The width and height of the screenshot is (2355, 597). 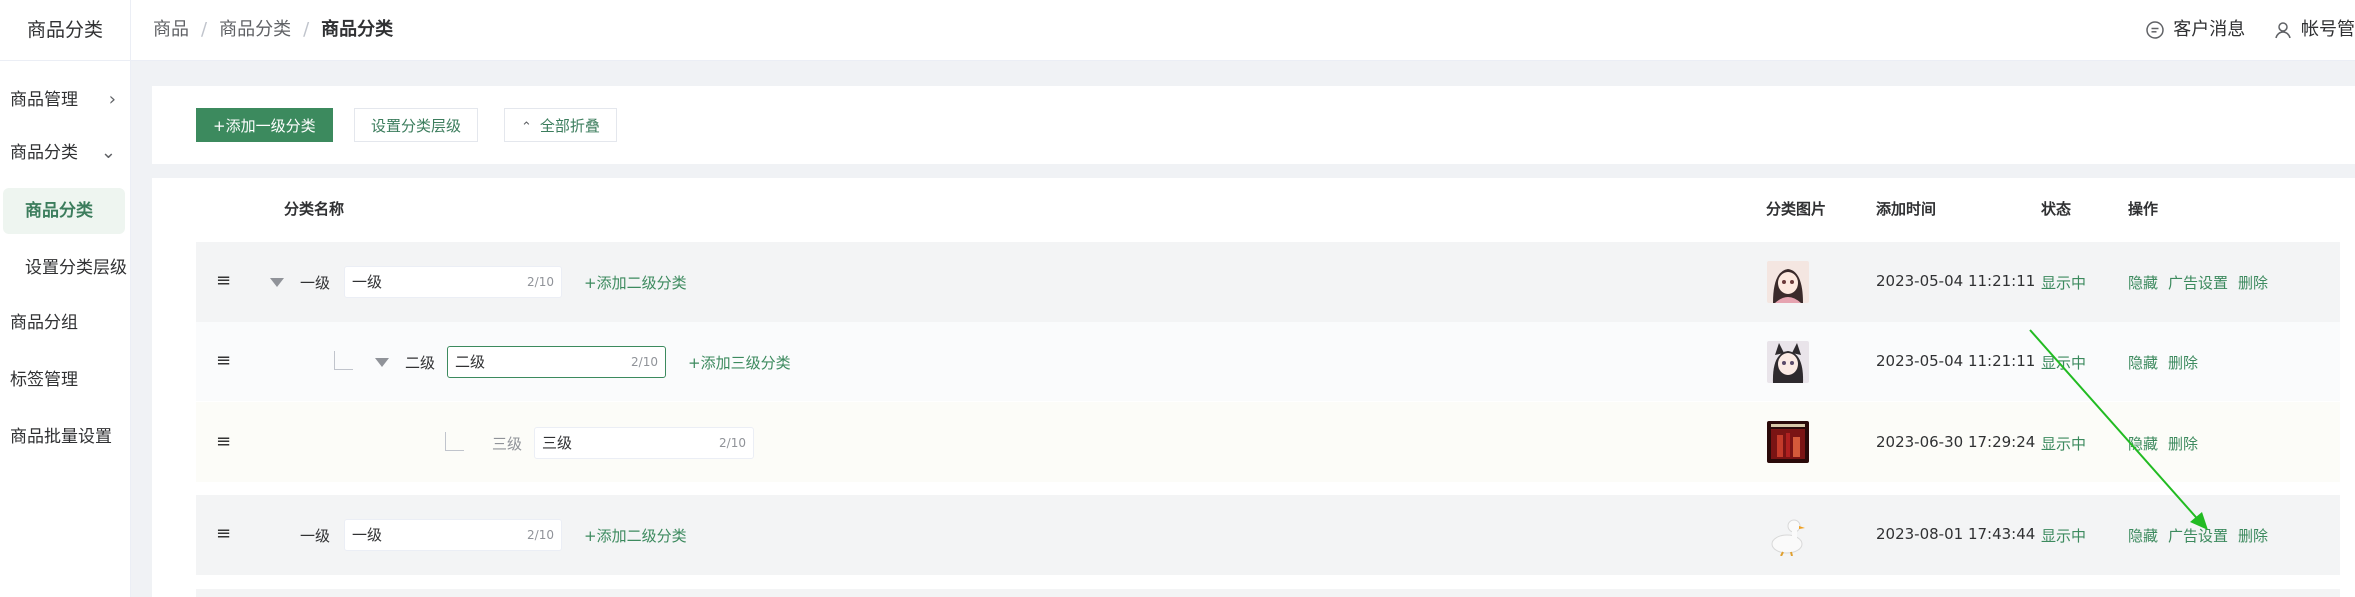 I want to click on input-value: 二级, so click(x=470, y=362).